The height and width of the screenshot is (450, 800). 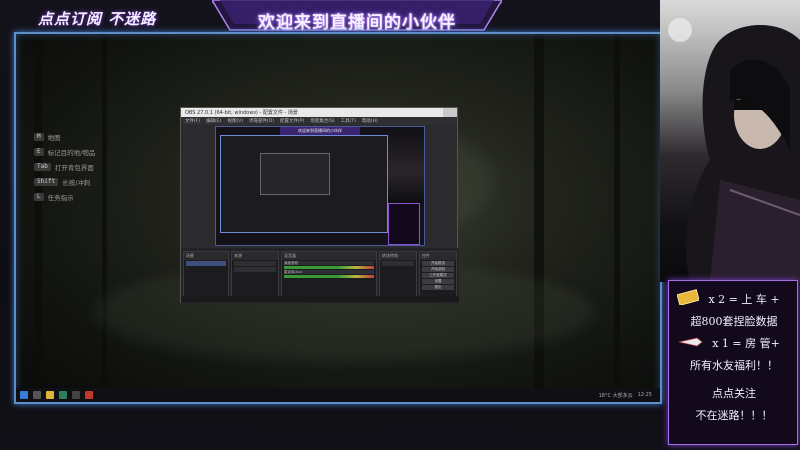 What do you see at coordinates (398, 263) in the screenshot?
I see `transition-select` at bounding box center [398, 263].